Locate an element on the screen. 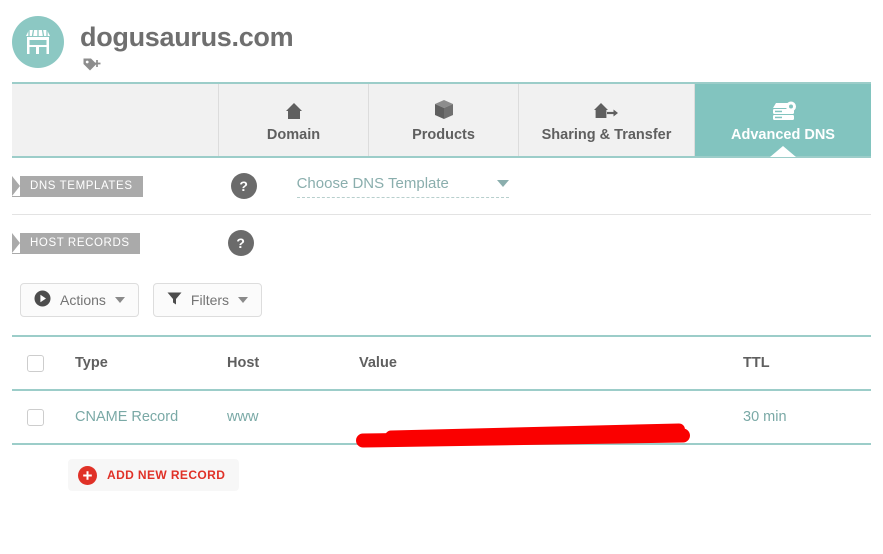 The height and width of the screenshot is (554, 883). tab-products: Products is located at coordinates (444, 120).